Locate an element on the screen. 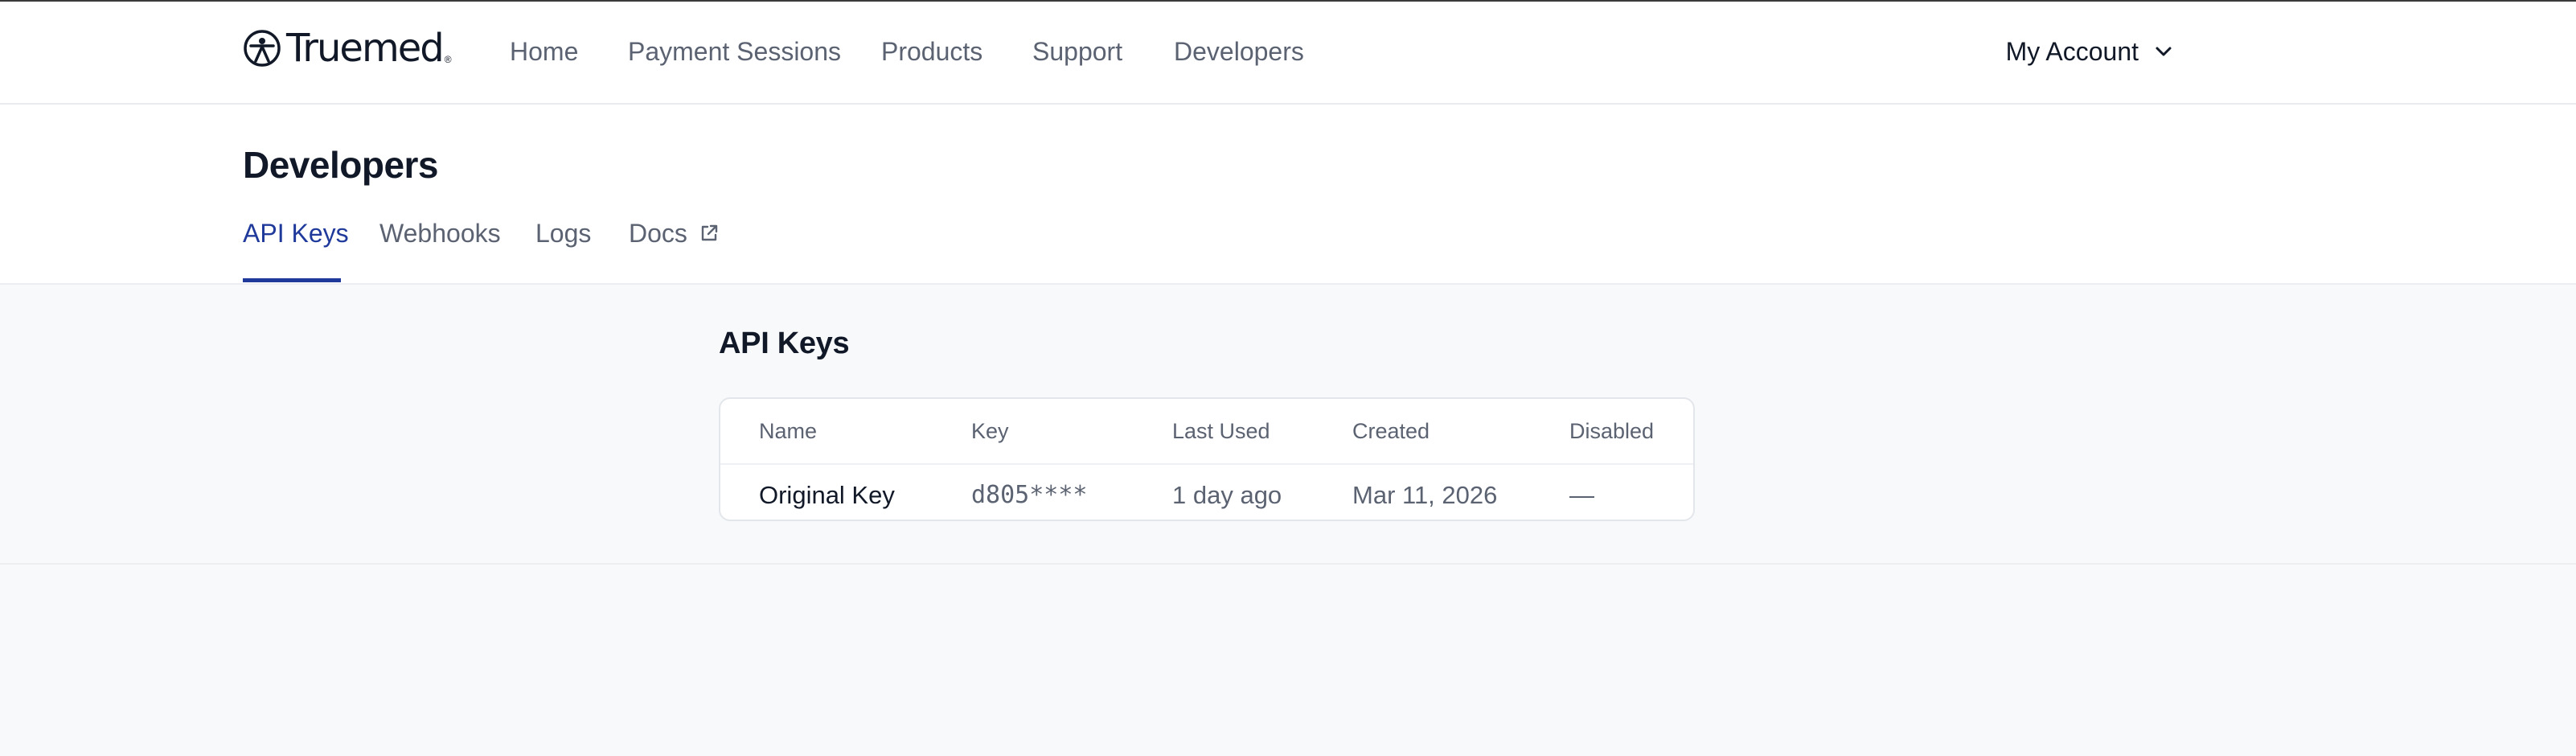 The height and width of the screenshot is (756, 2576). section-title: API Keys is located at coordinates (784, 344).